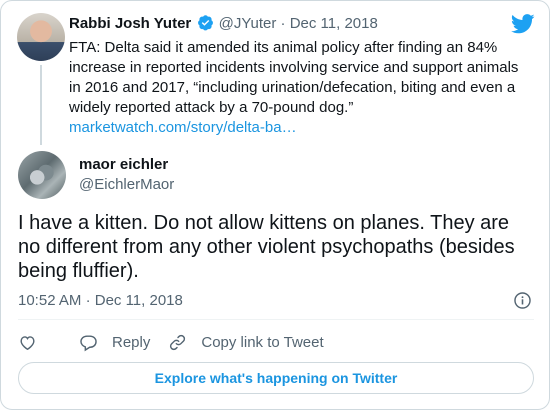 The image size is (550, 410). What do you see at coordinates (276, 378) in the screenshot?
I see `explore-twitter-button: Explore what's happening on Twitter` at bounding box center [276, 378].